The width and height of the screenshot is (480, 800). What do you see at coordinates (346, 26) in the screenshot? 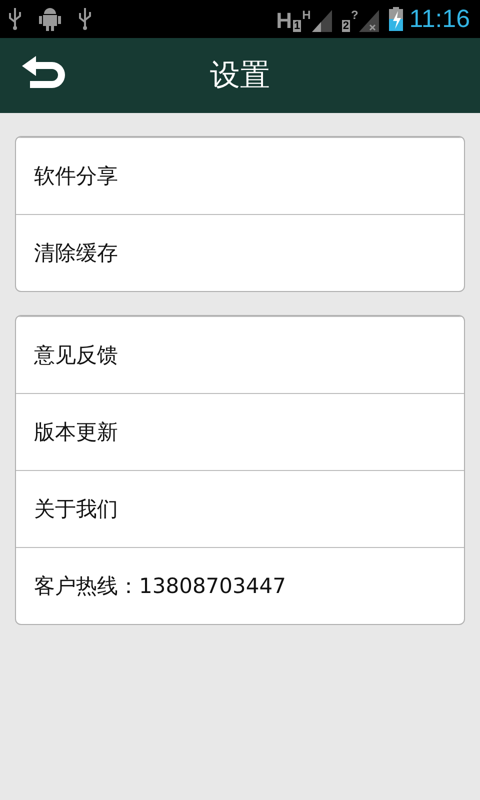
I see `sim-slot: 2` at bounding box center [346, 26].